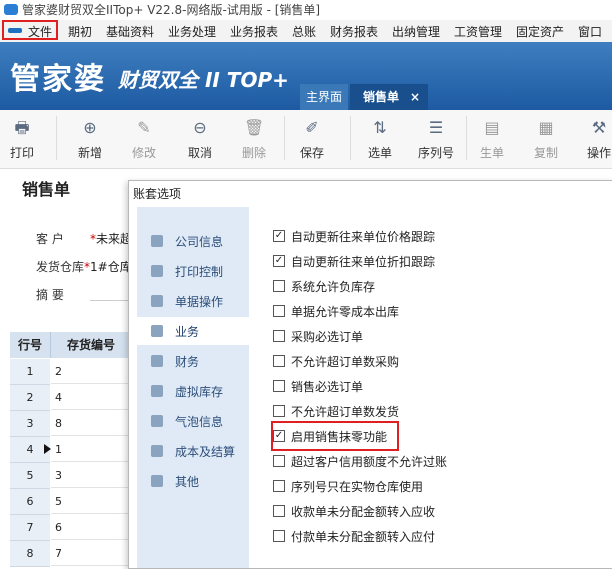 Image resolution: width=612 pixels, height=569 pixels. I want to click on money-bag-icon, so click(157, 451).